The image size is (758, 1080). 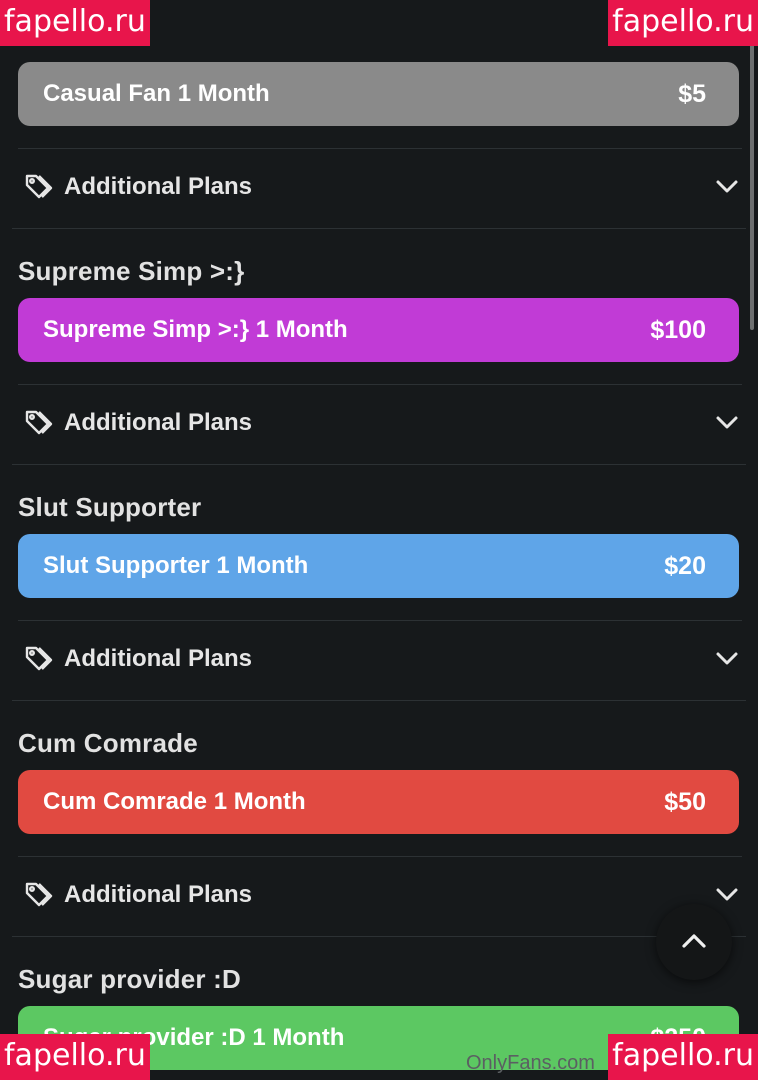 What do you see at coordinates (683, 23) in the screenshot?
I see `watermark-top-right: fapello.ru` at bounding box center [683, 23].